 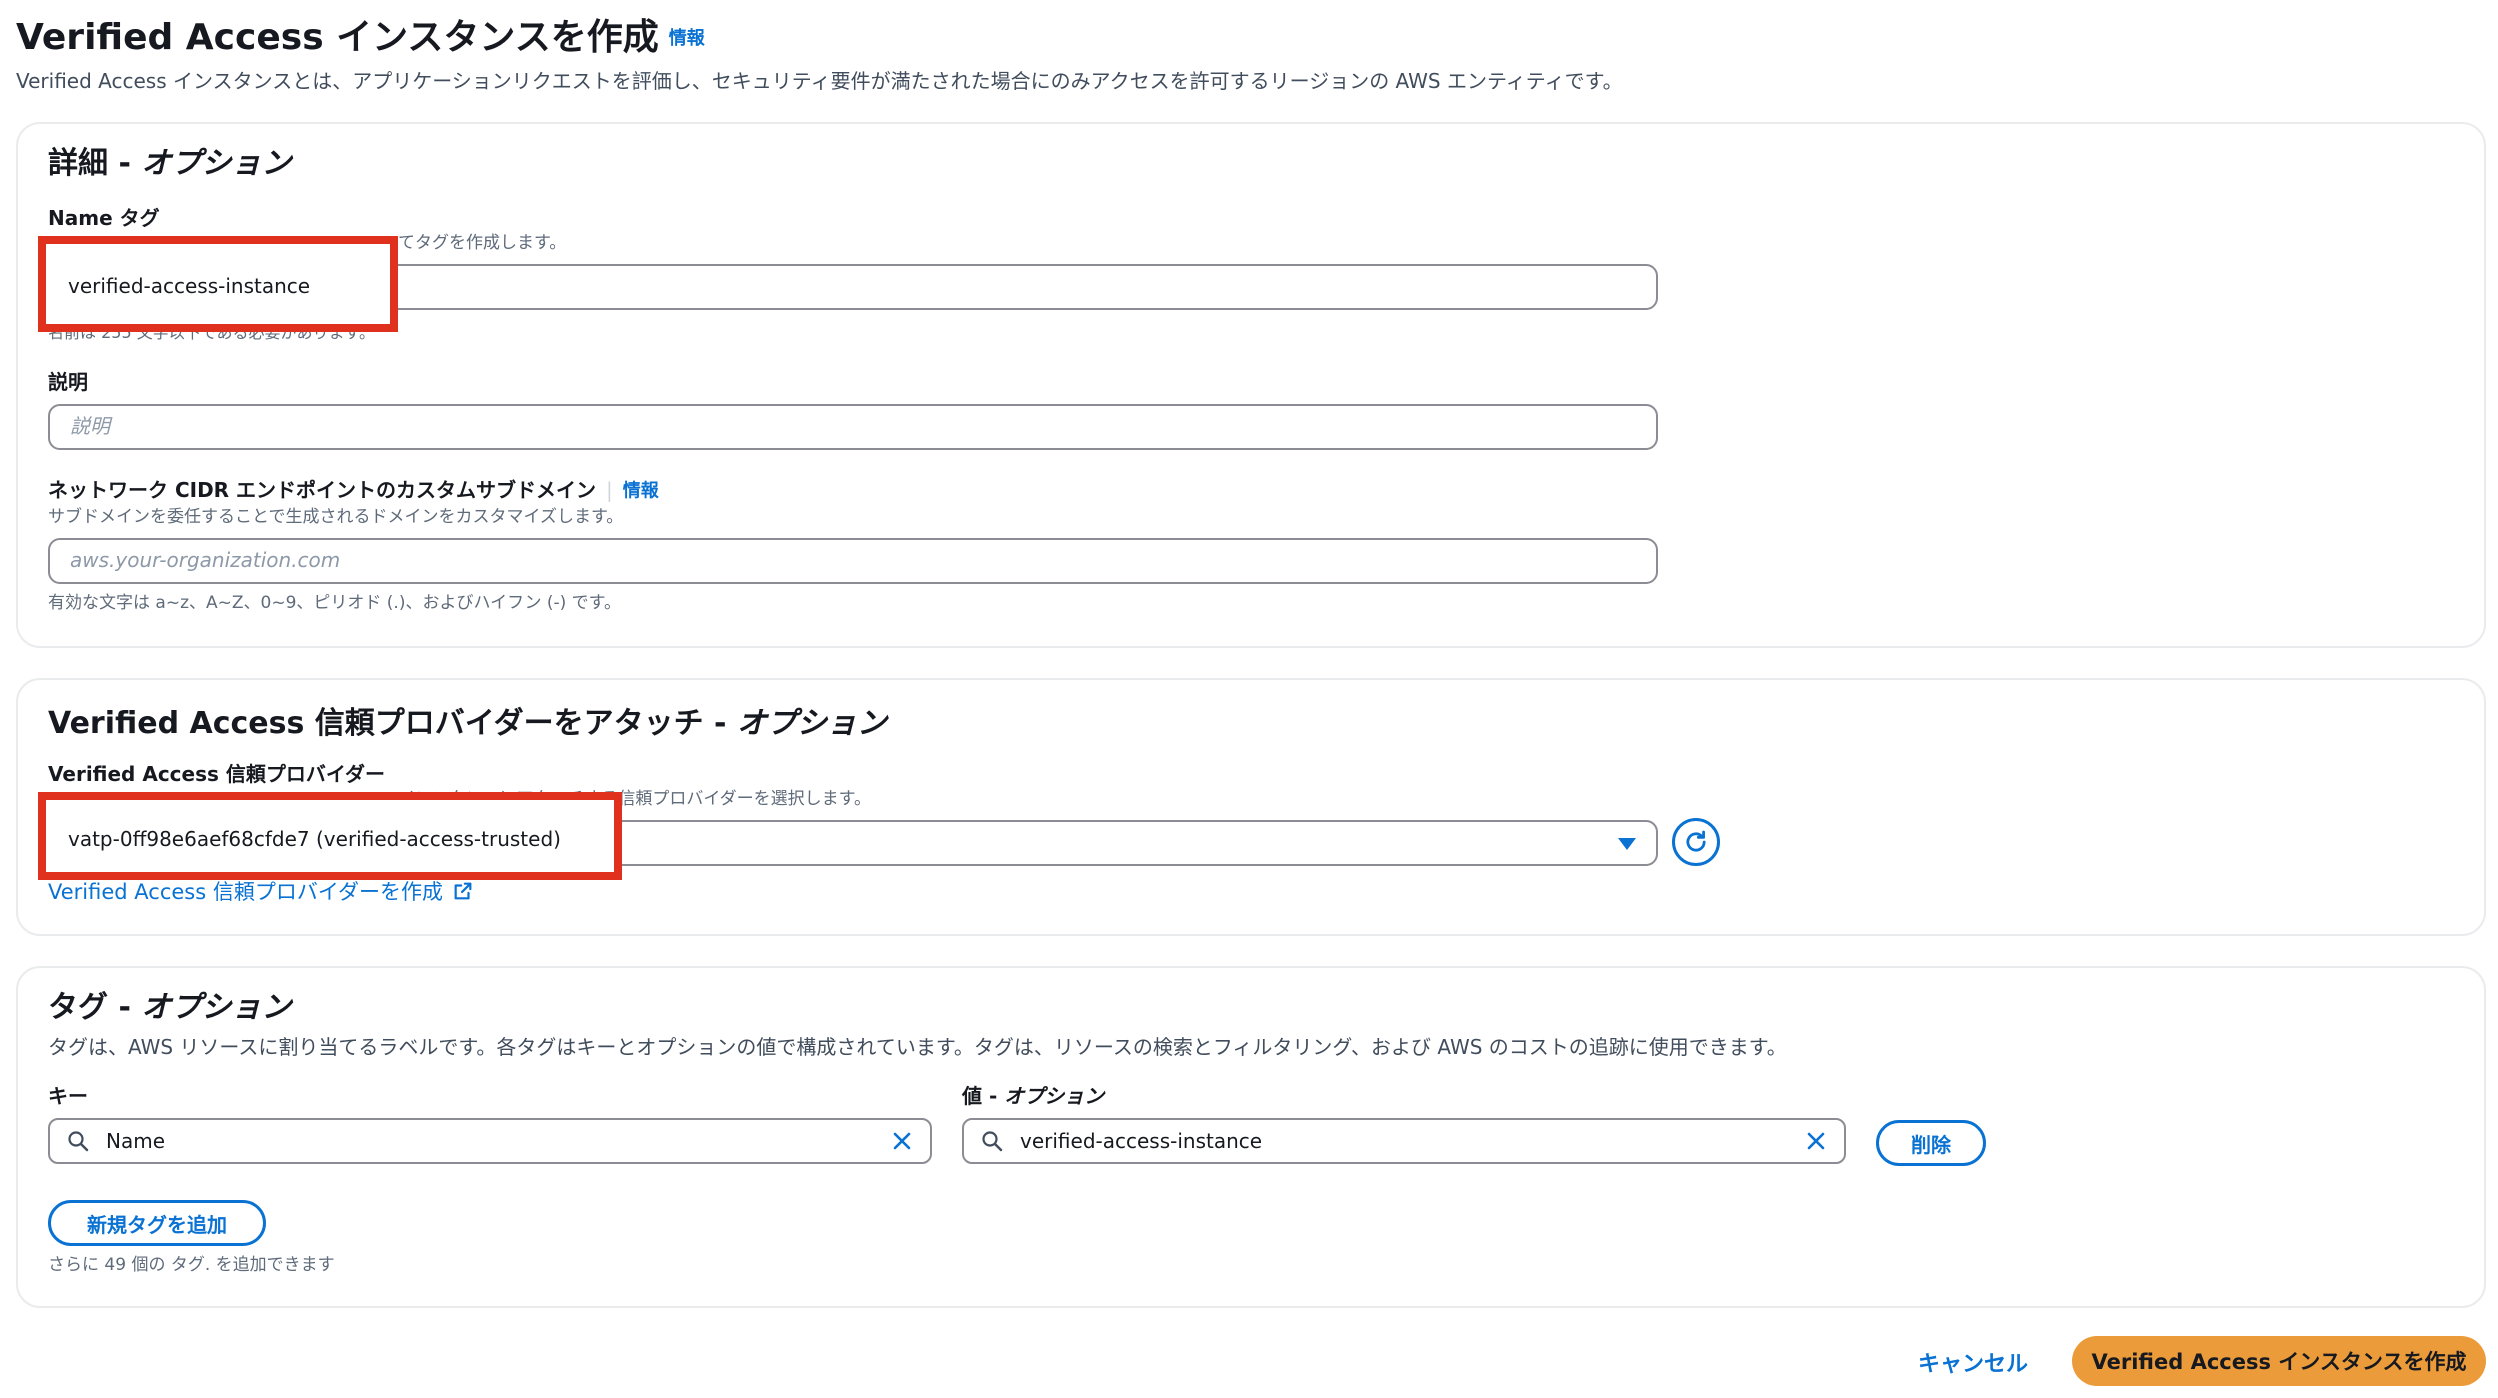 I want to click on tag-value-label: 値 - オプション, so click(x=1033, y=1096).